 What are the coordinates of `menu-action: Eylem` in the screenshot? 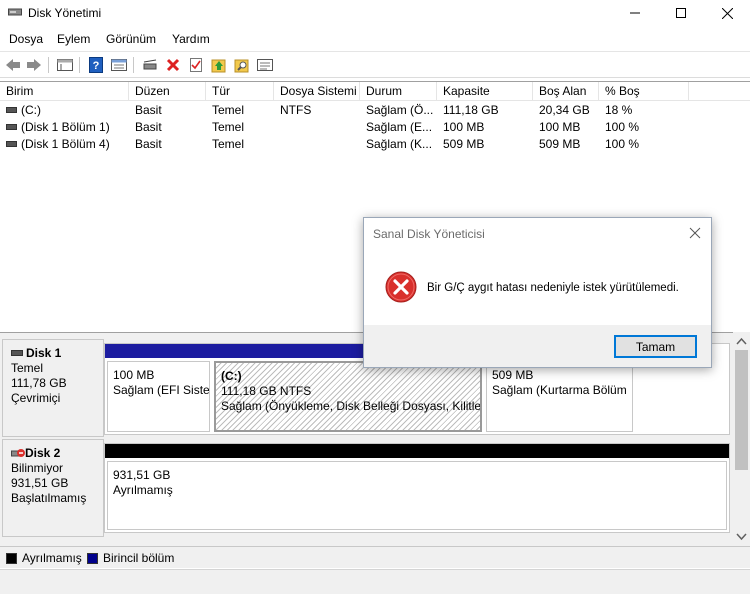 It's located at (73, 39).